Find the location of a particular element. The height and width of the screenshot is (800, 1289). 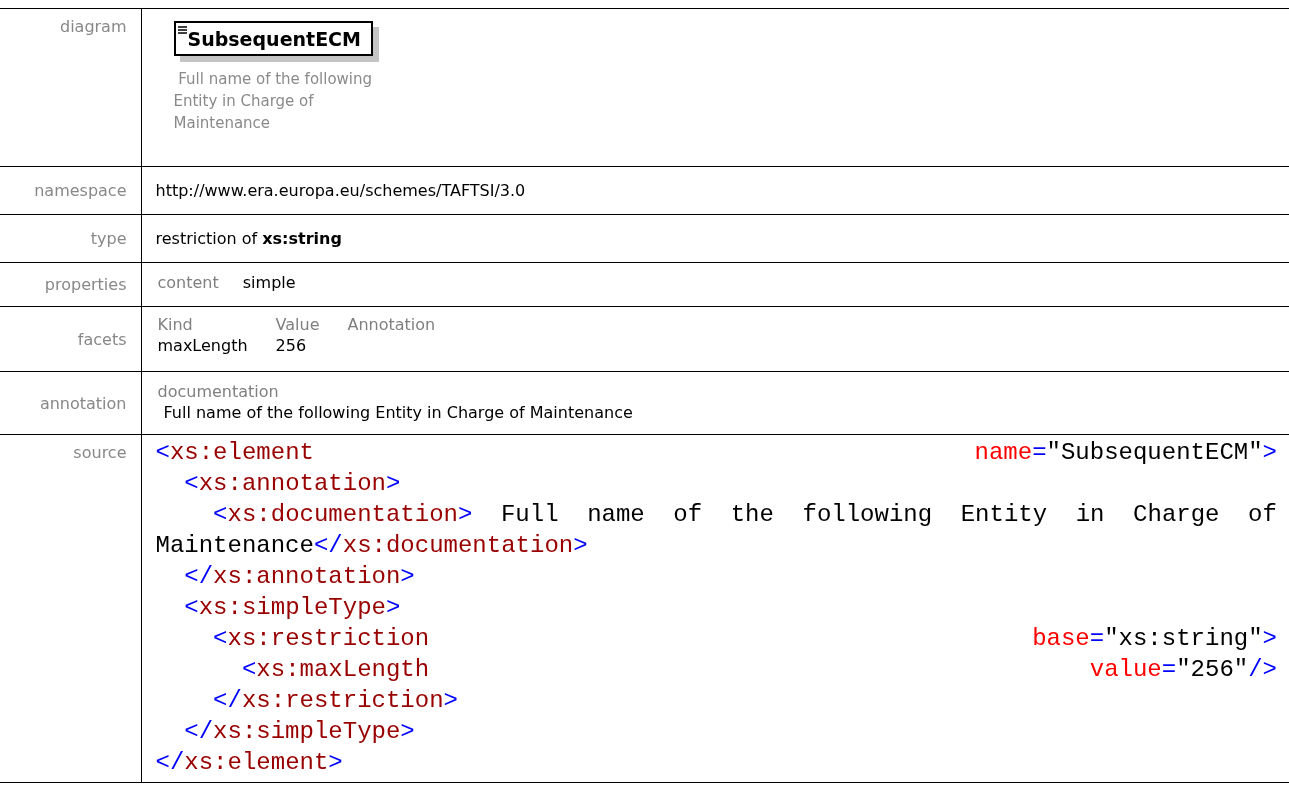

code-line: </xs:restriction> is located at coordinates (335, 701).